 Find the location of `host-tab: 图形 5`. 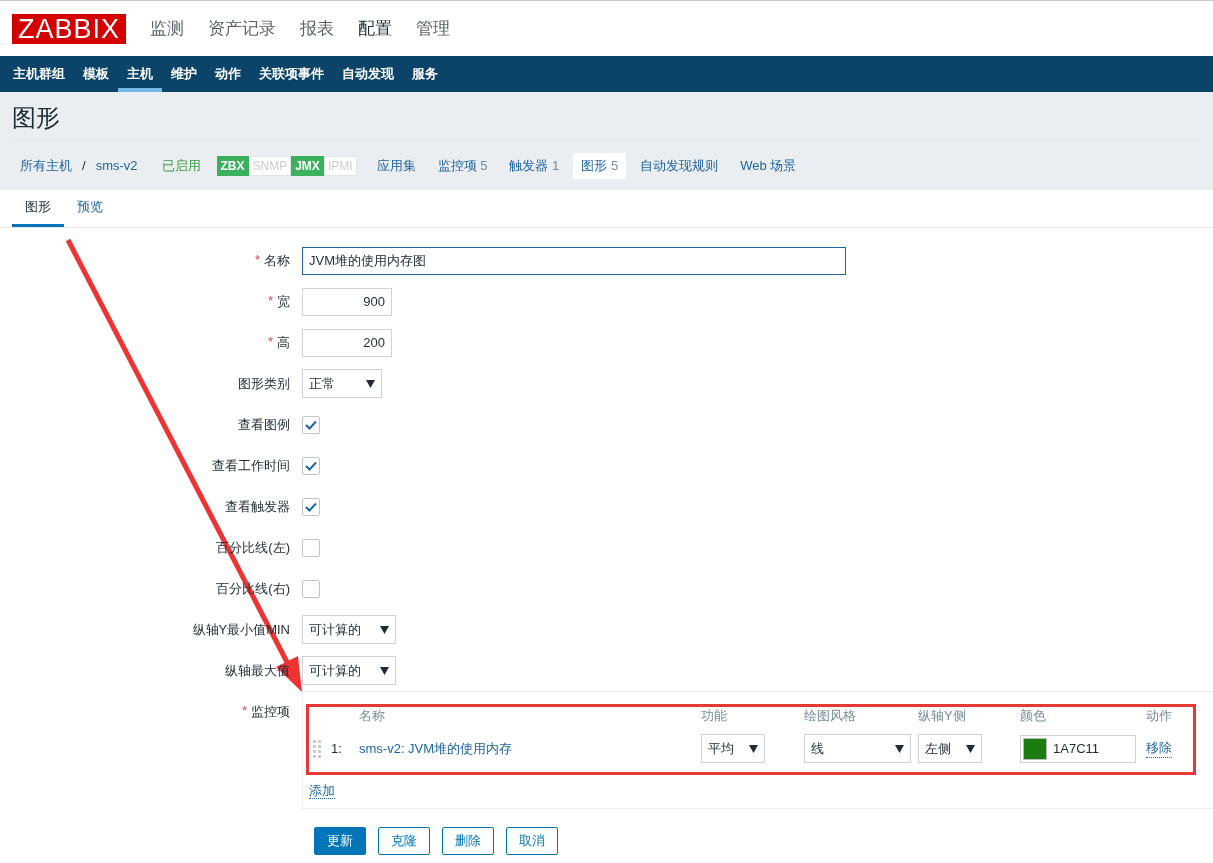

host-tab: 图形 5 is located at coordinates (600, 165).